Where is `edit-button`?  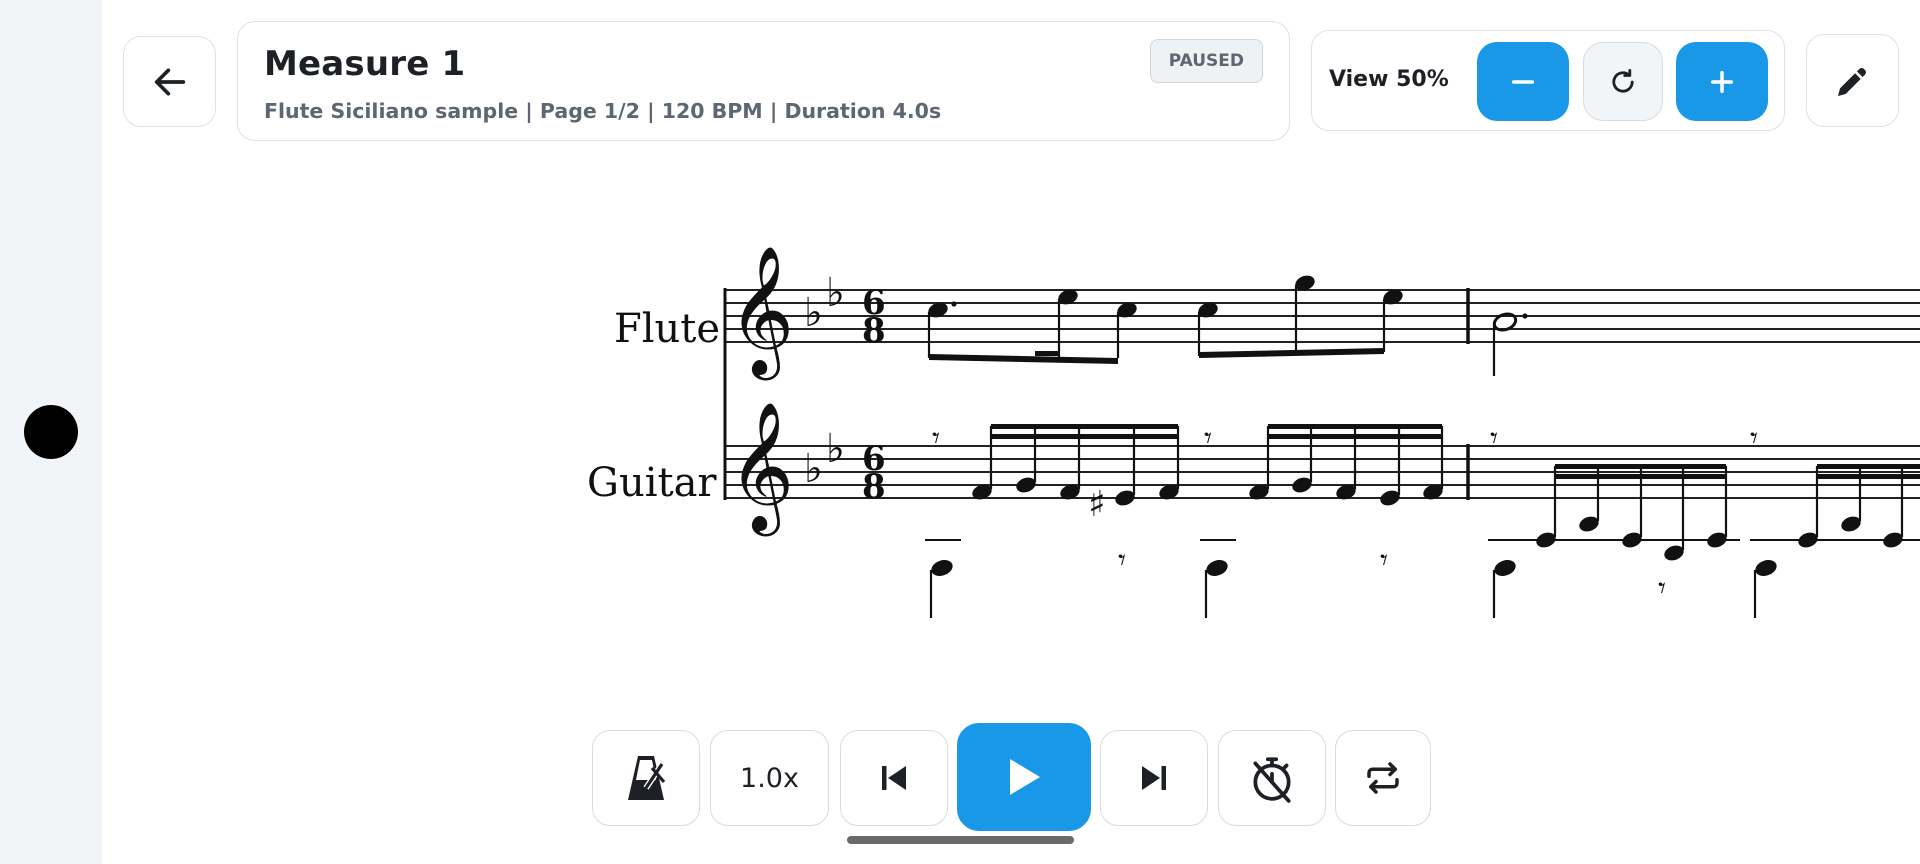
edit-button is located at coordinates (1852, 80).